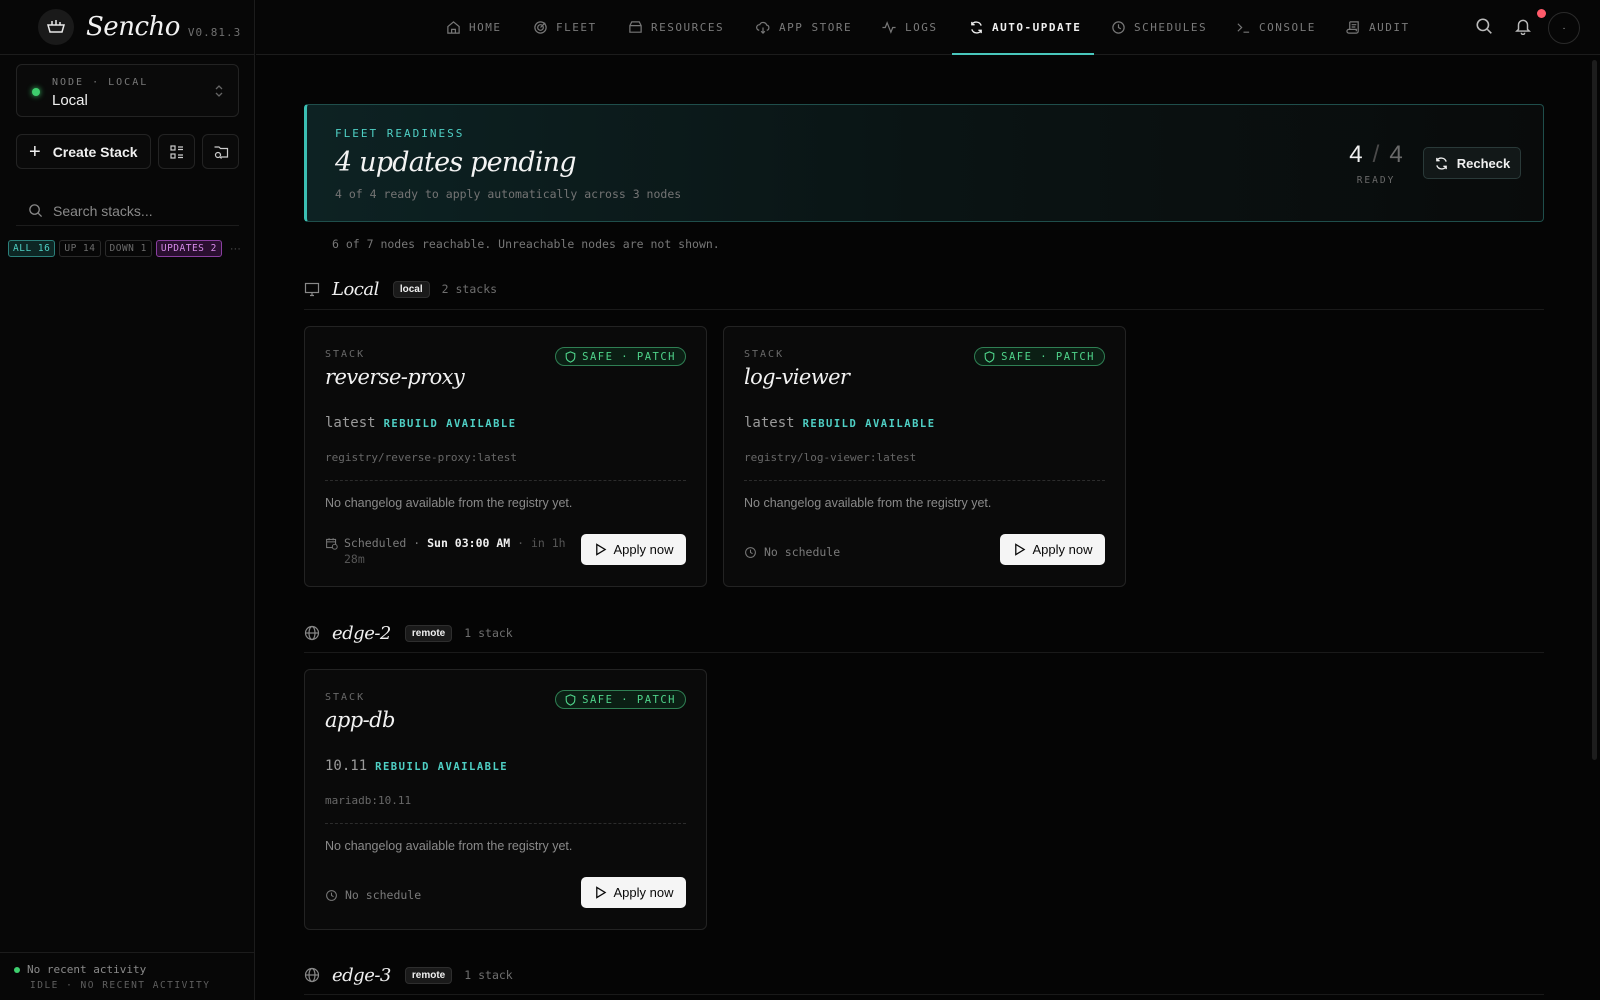 The image size is (1600, 1000). I want to click on group-tag: remote, so click(428, 975).